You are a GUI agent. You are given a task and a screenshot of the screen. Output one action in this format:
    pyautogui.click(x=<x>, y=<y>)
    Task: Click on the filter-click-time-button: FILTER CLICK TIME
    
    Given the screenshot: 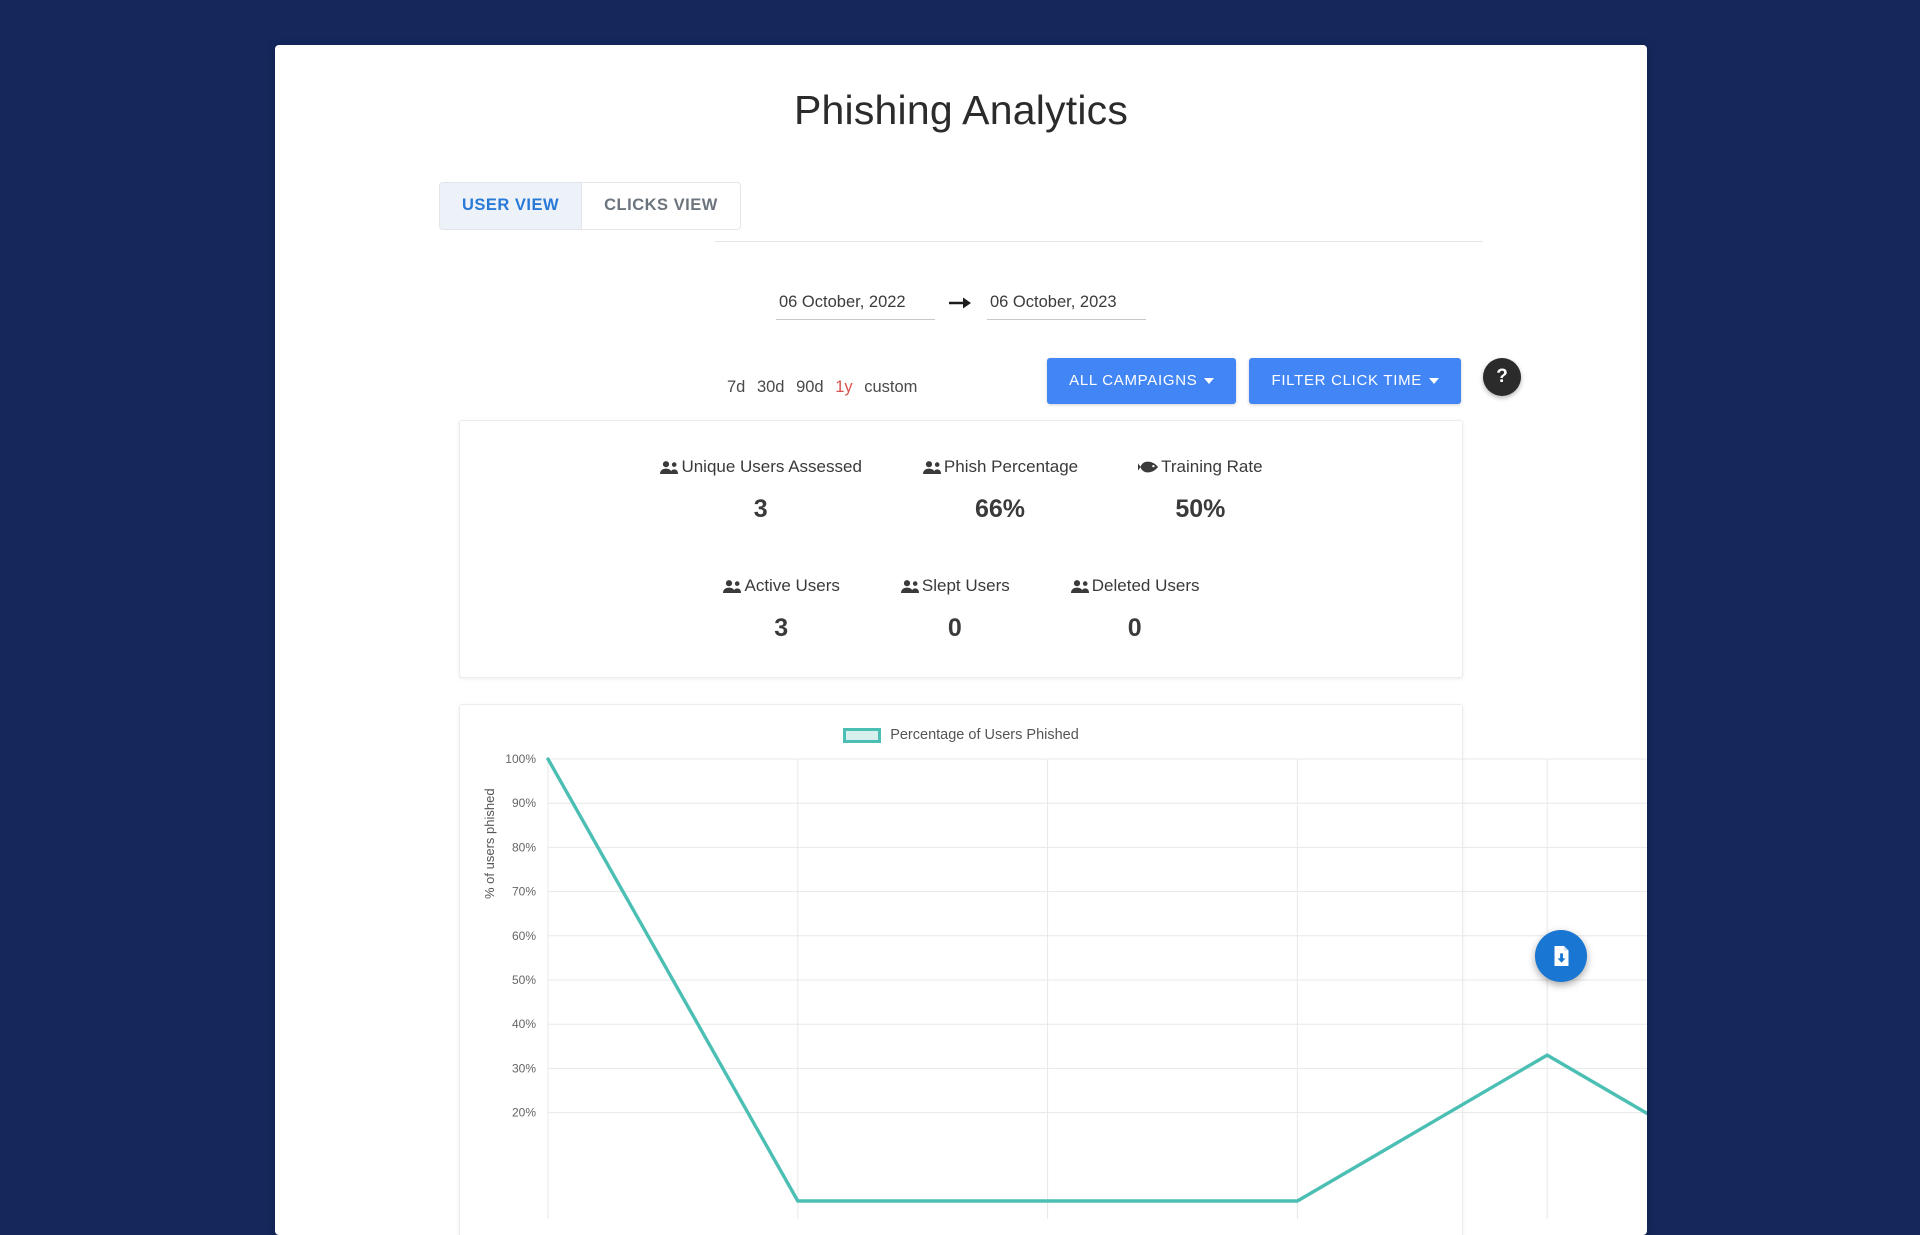 What is the action you would take?
    pyautogui.click(x=1355, y=381)
    